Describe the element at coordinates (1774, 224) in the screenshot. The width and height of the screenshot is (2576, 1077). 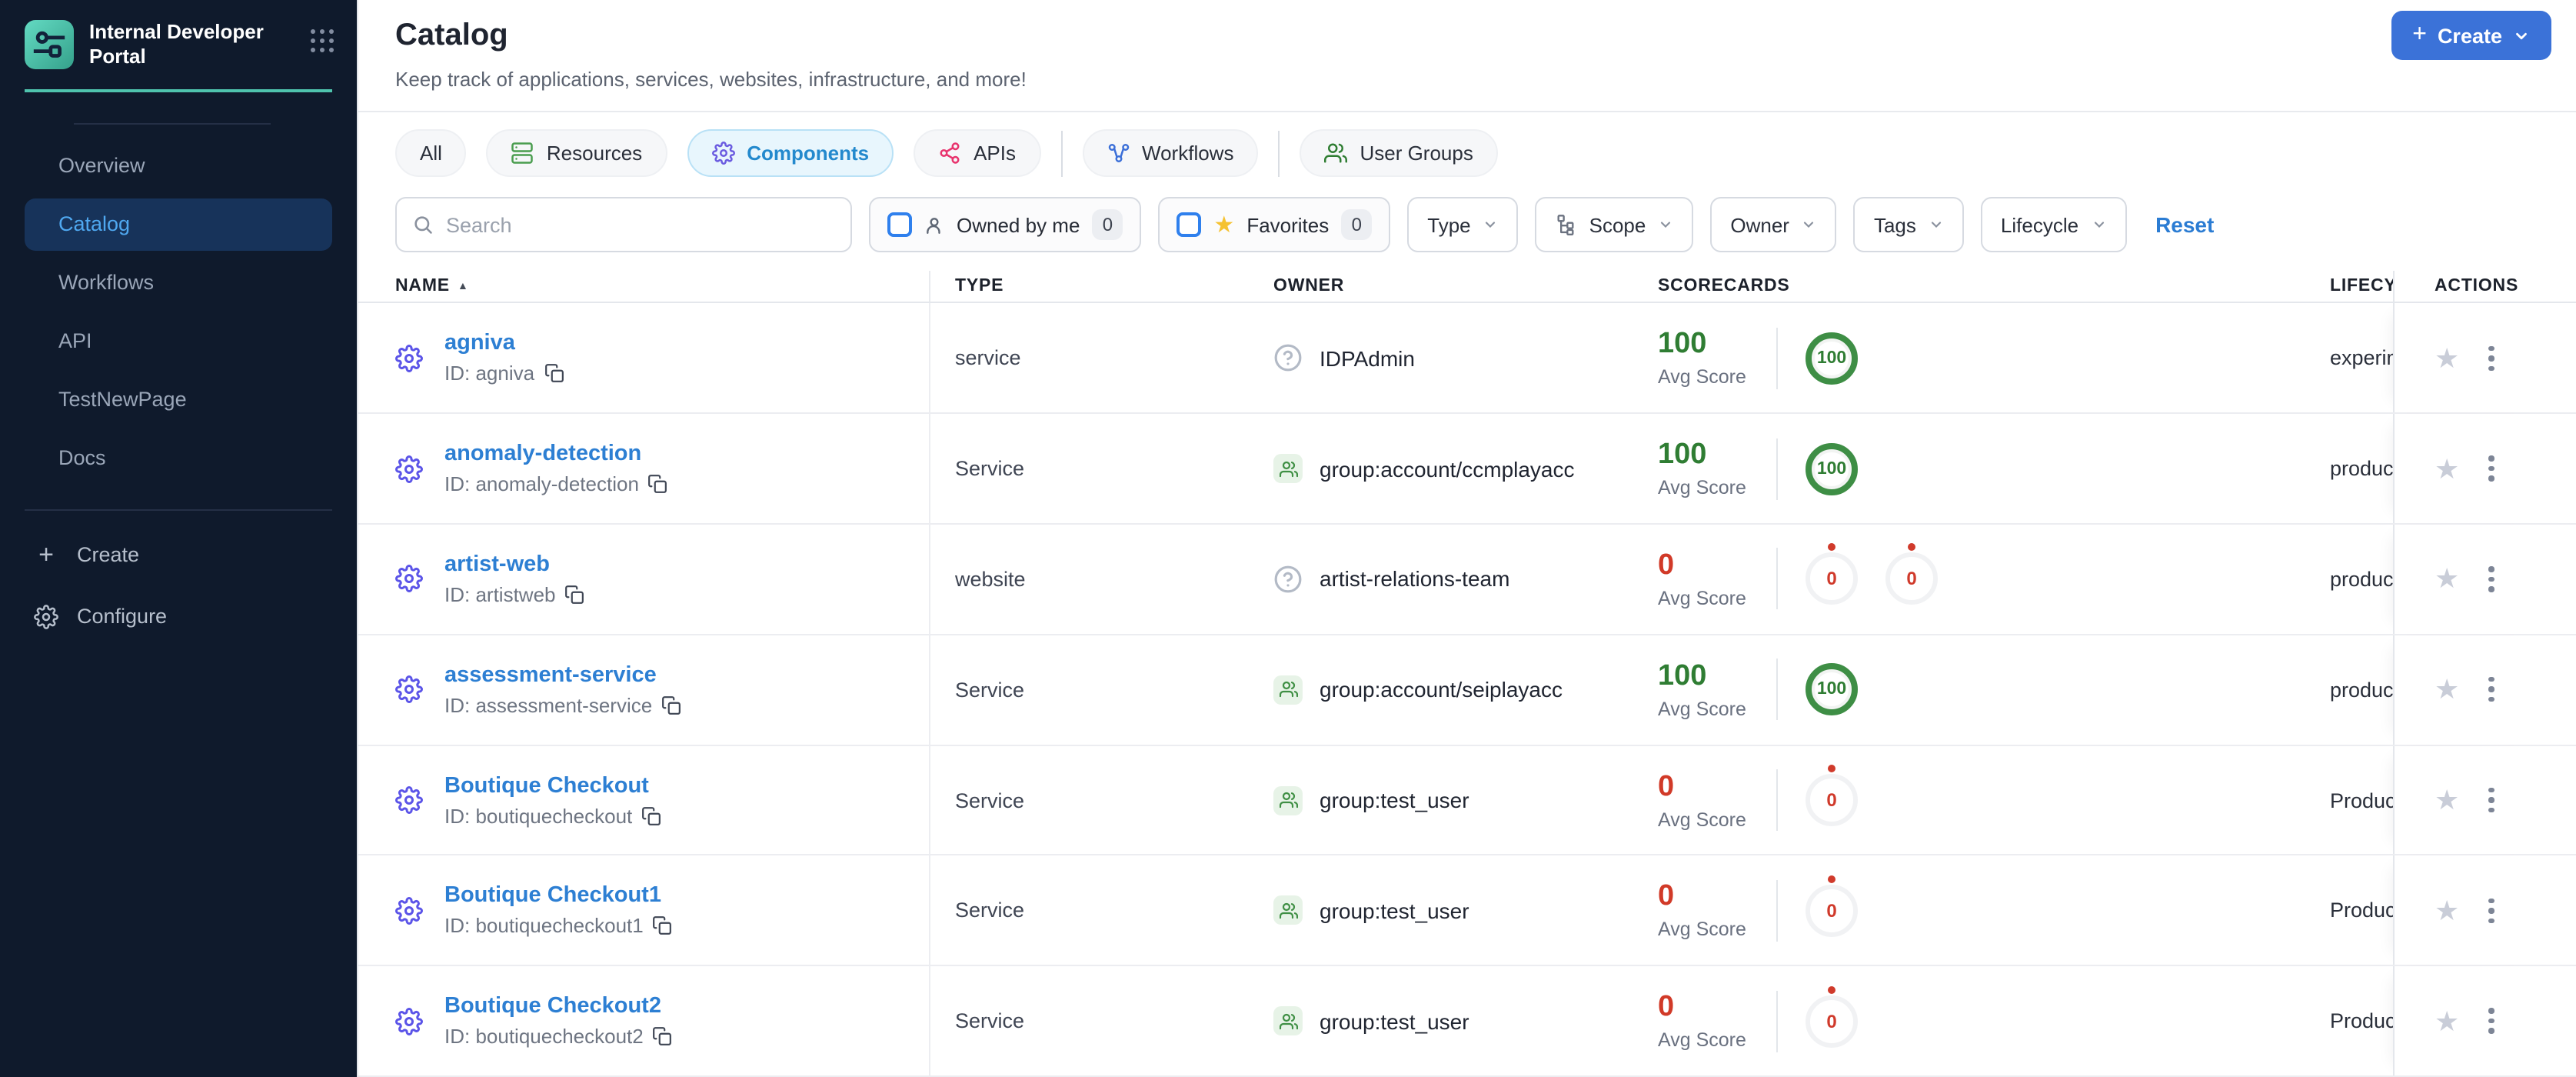
I see `owner-dropdown: Owner` at that location.